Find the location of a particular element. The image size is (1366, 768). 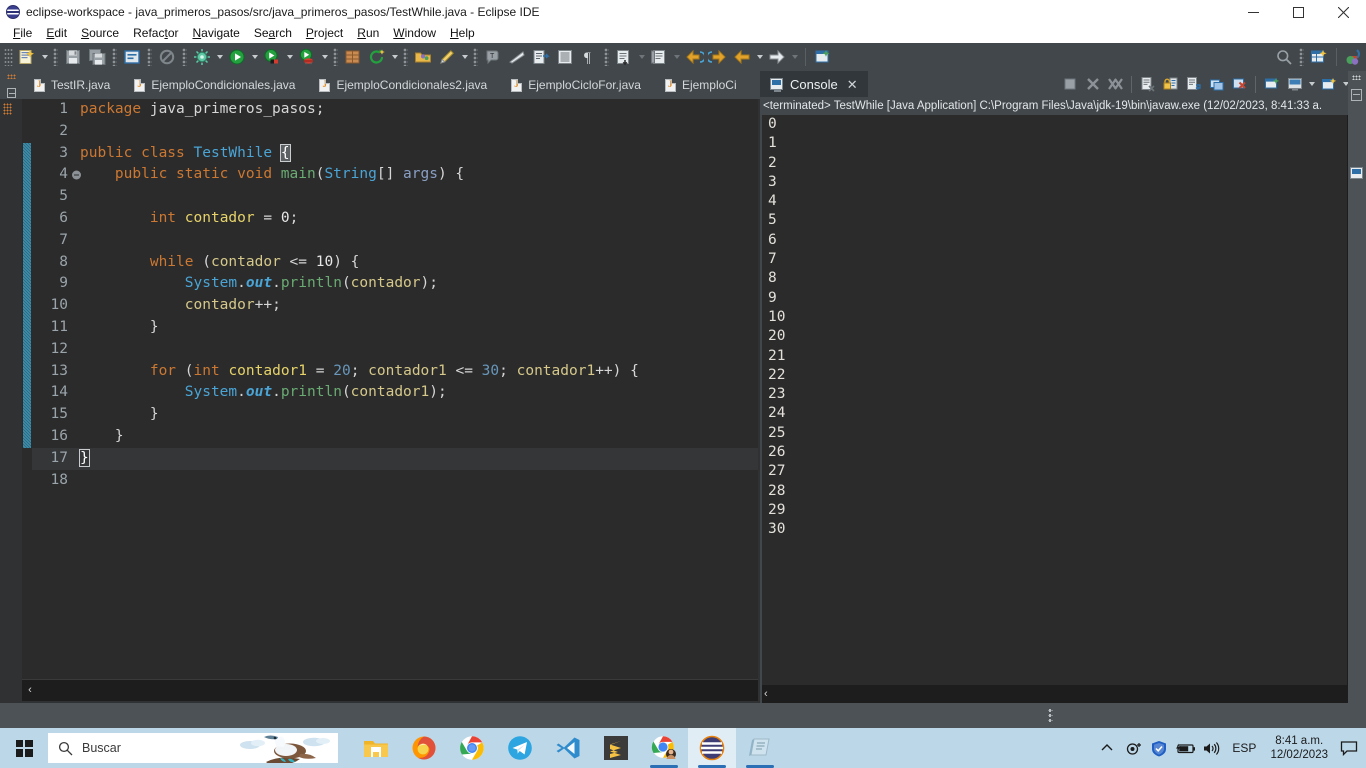

pencil-icon is located at coordinates (447, 57).